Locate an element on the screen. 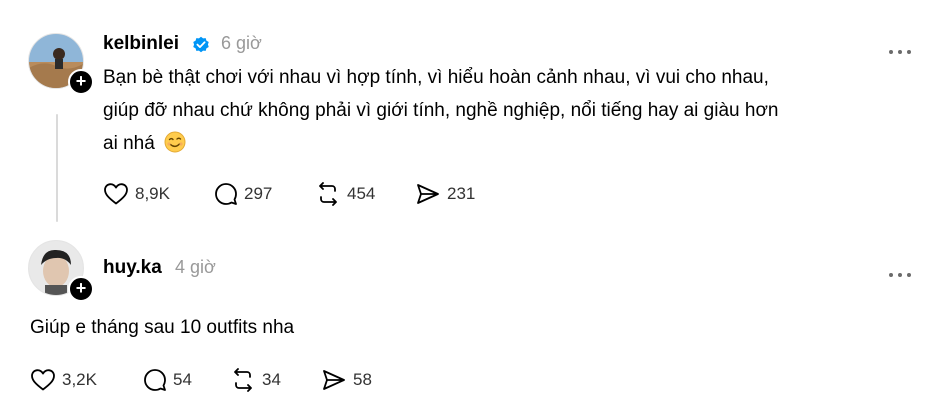 Image resolution: width=952 pixels, height=420 pixels. comment-button: 54 is located at coordinates (186, 380).